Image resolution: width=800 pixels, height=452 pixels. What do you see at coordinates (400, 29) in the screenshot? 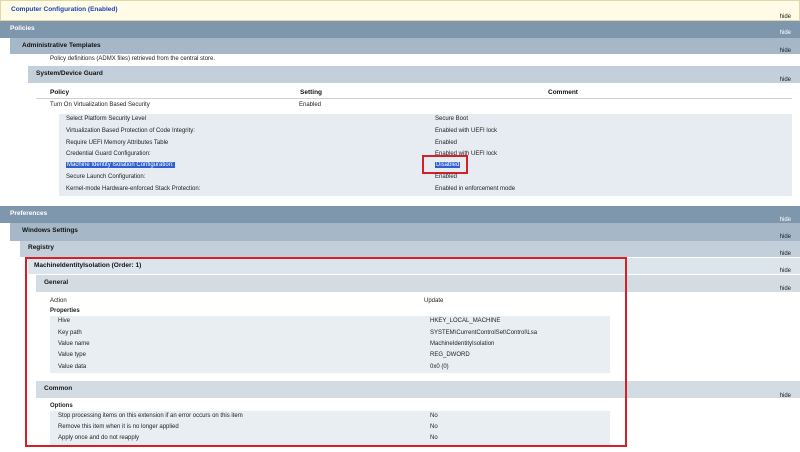
I see `policies-header: Policies` at bounding box center [400, 29].